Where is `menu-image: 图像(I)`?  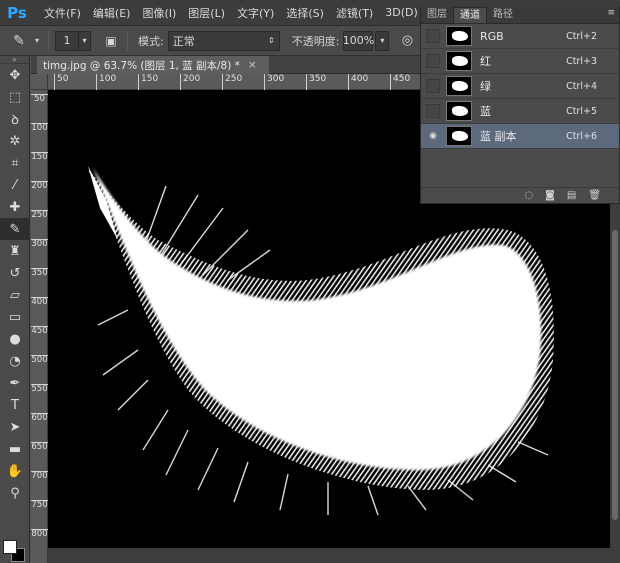
menu-image: 图像(I) is located at coordinates (159, 13).